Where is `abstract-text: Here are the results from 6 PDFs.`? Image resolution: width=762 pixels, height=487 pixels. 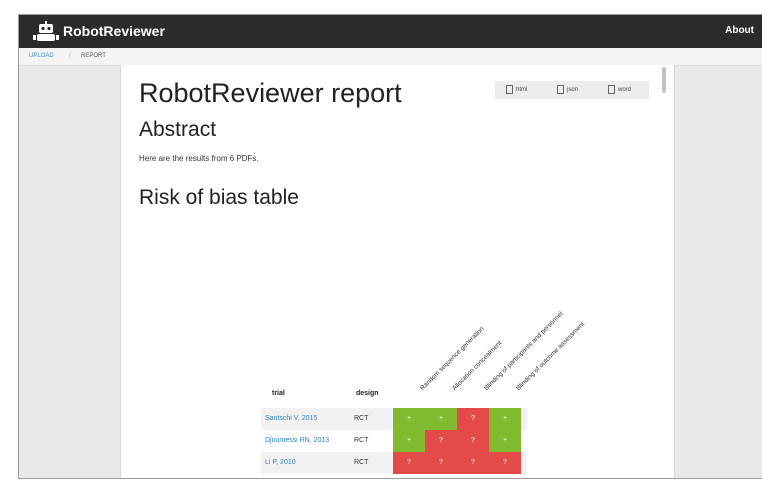
abstract-text: Here are the results from 6 PDFs. is located at coordinates (199, 158).